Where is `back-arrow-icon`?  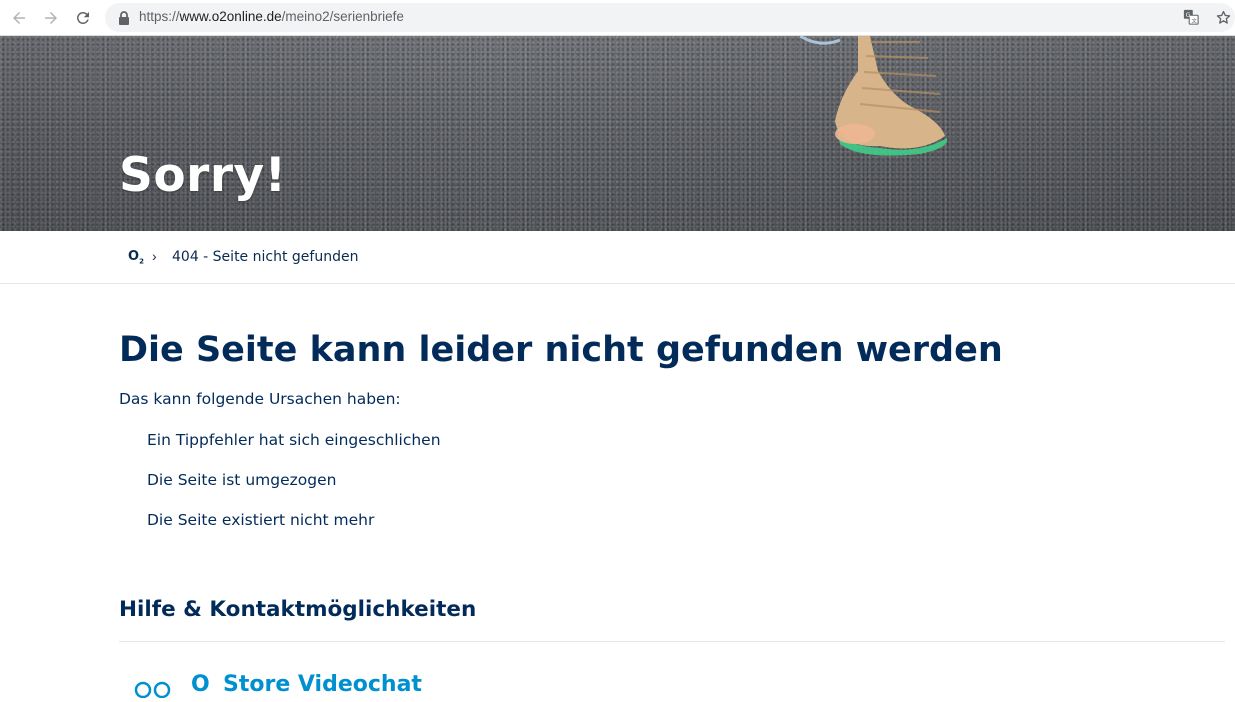 back-arrow-icon is located at coordinates (19, 18).